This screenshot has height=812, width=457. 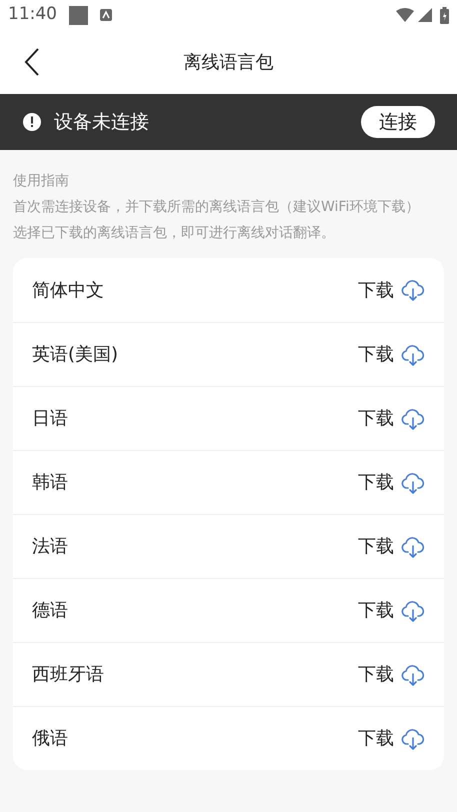 I want to click on language-name: 英语(美国), so click(x=75, y=355).